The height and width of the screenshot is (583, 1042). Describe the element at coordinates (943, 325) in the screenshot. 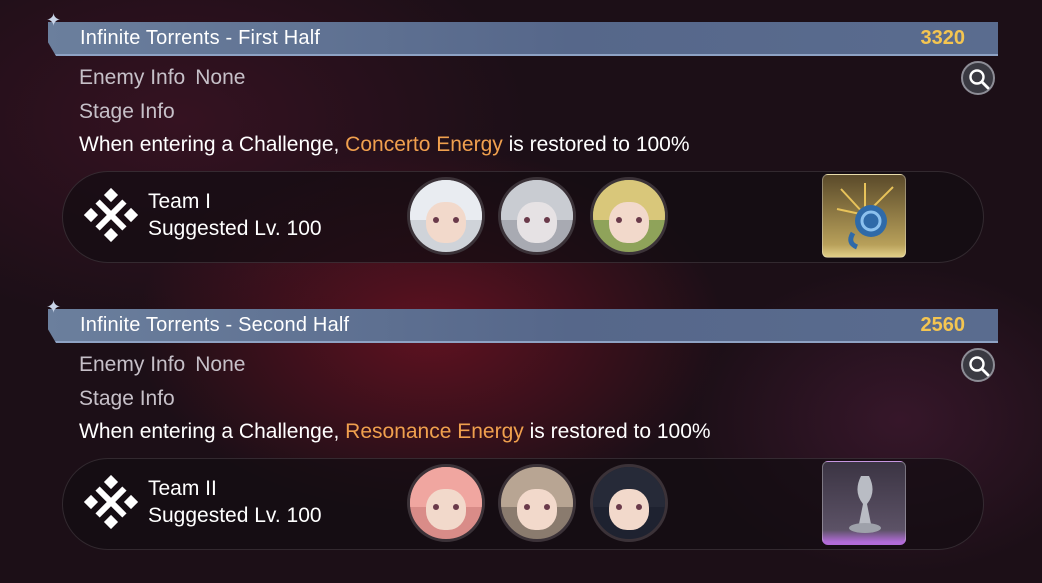

I see `stage-score: 2560` at that location.